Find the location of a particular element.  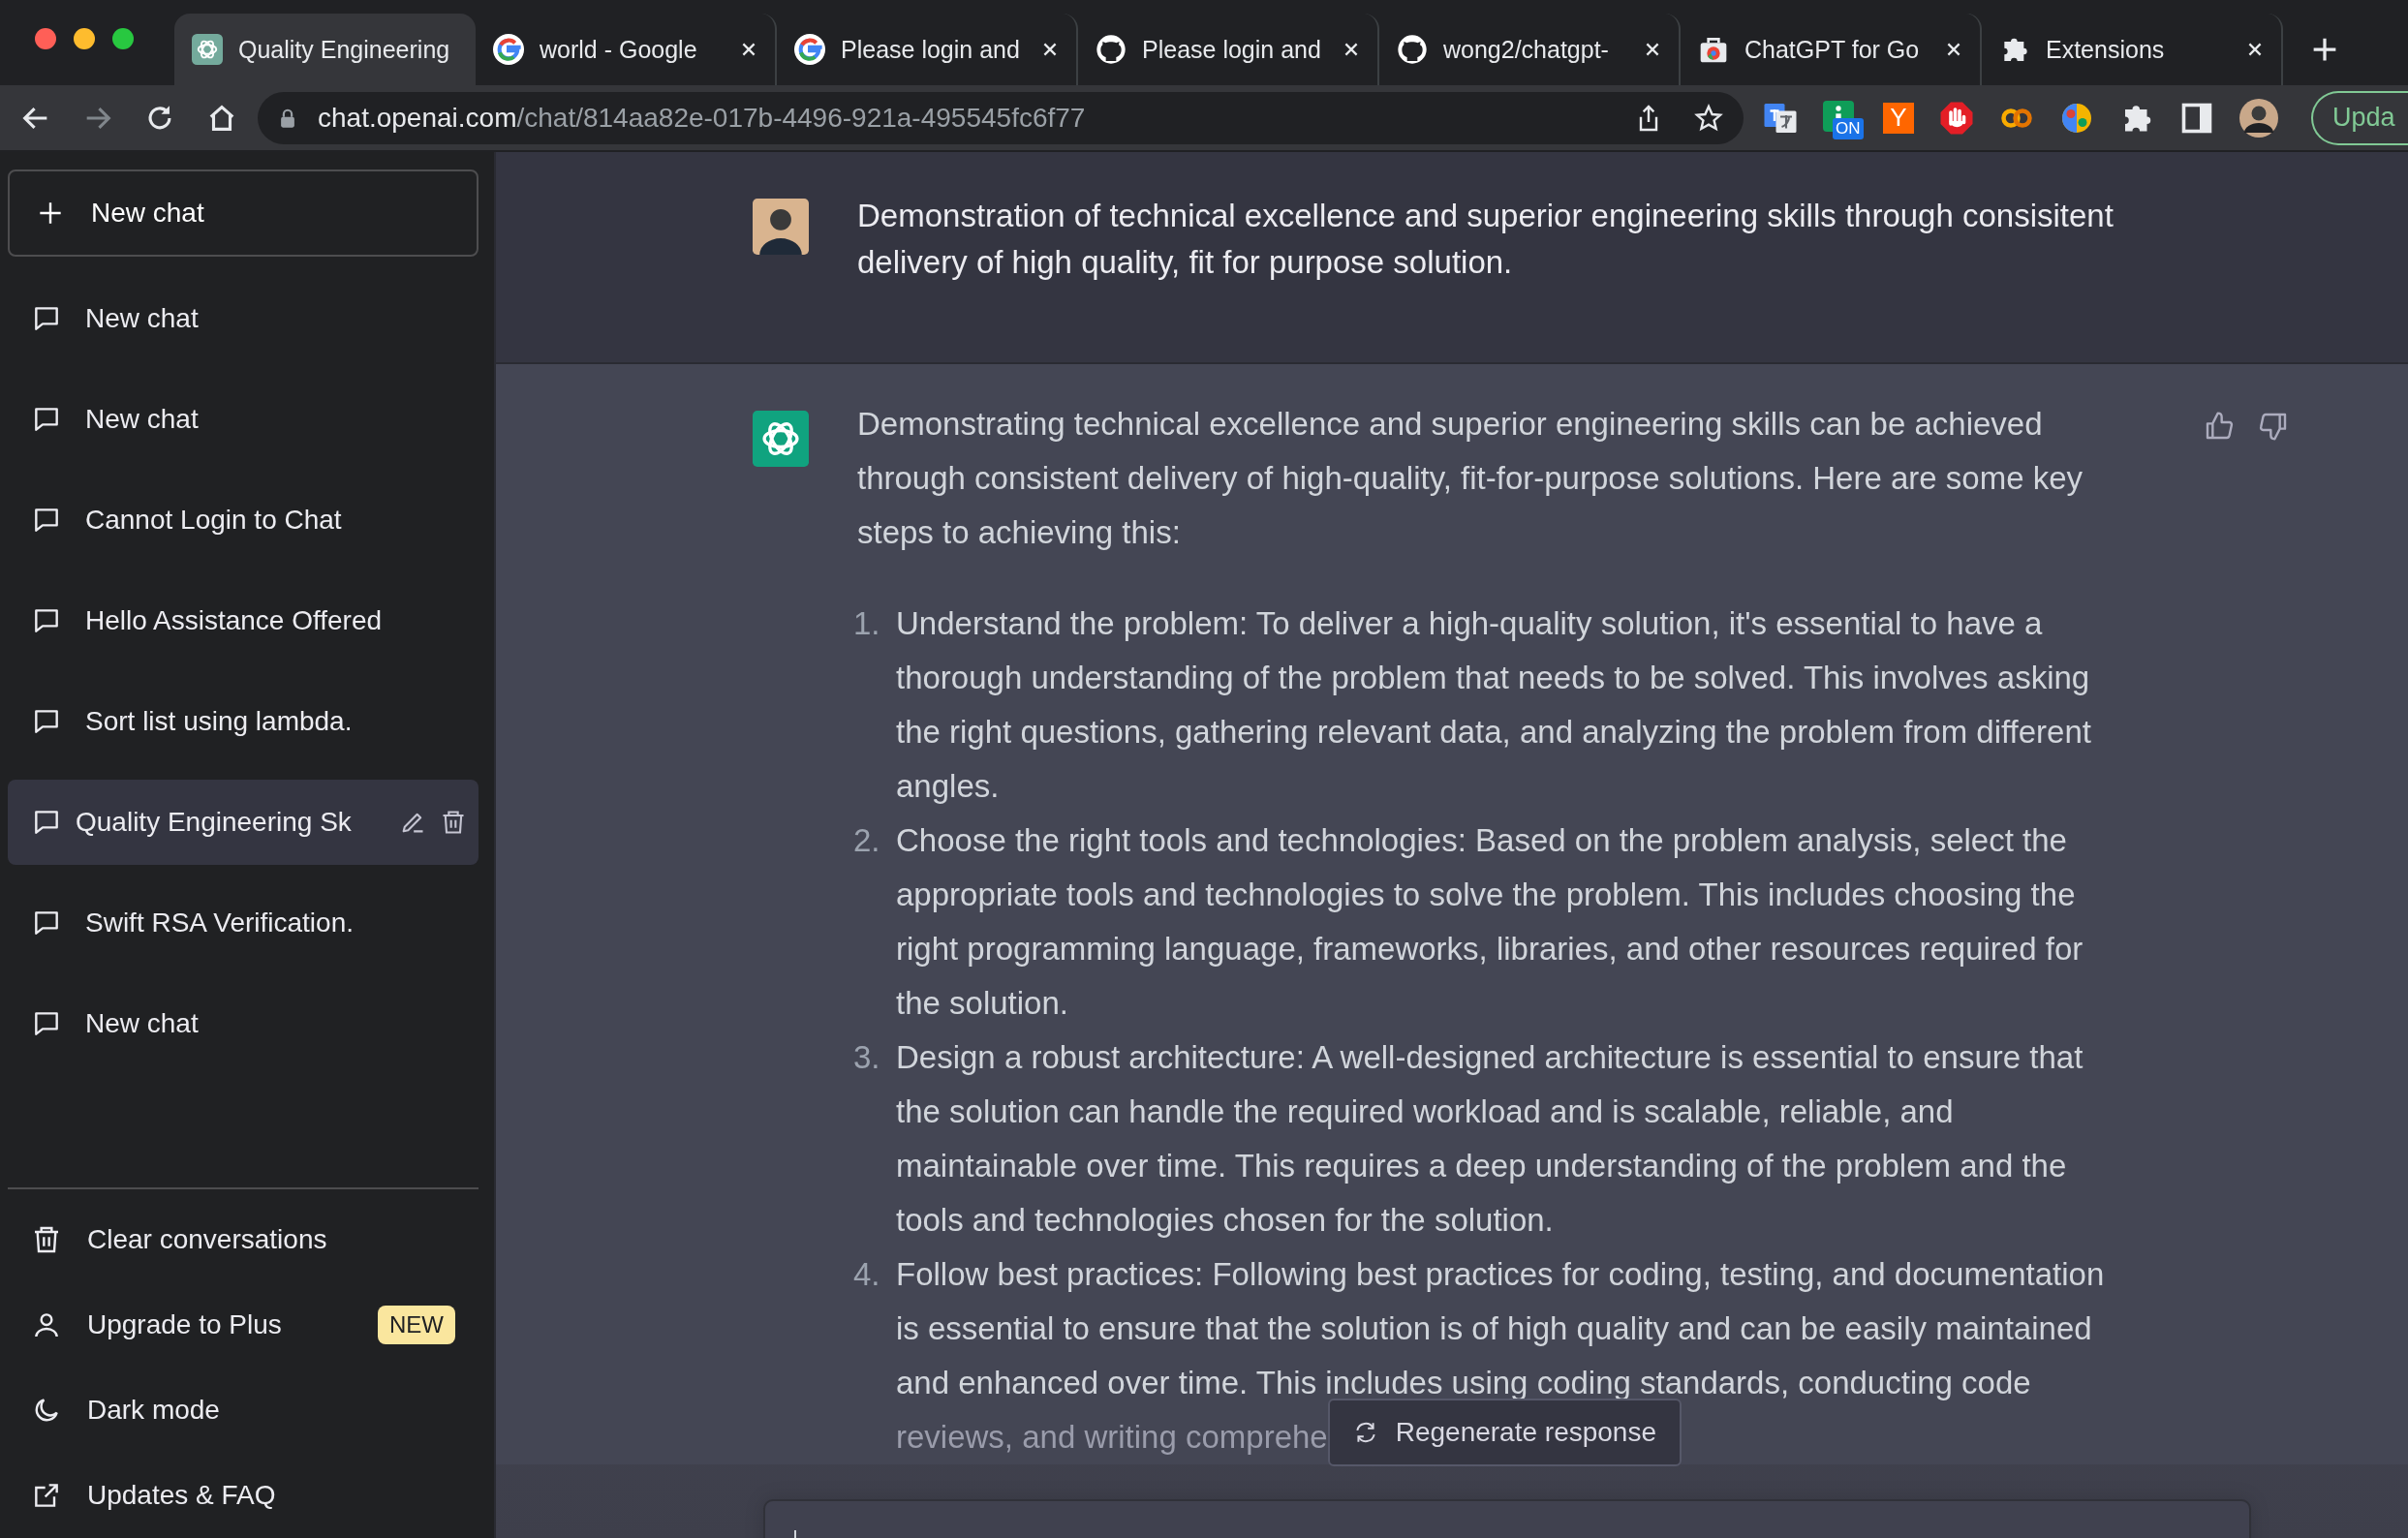

conversation-item: Swift RSA Verification. is located at coordinates (243, 923).